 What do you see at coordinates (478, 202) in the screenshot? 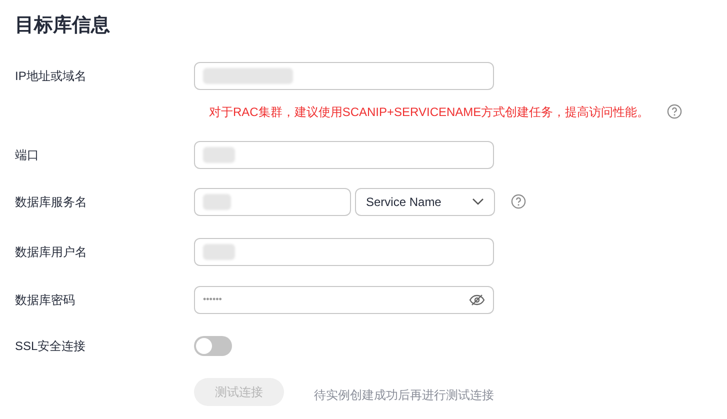
I see `chevron-down-icon` at bounding box center [478, 202].